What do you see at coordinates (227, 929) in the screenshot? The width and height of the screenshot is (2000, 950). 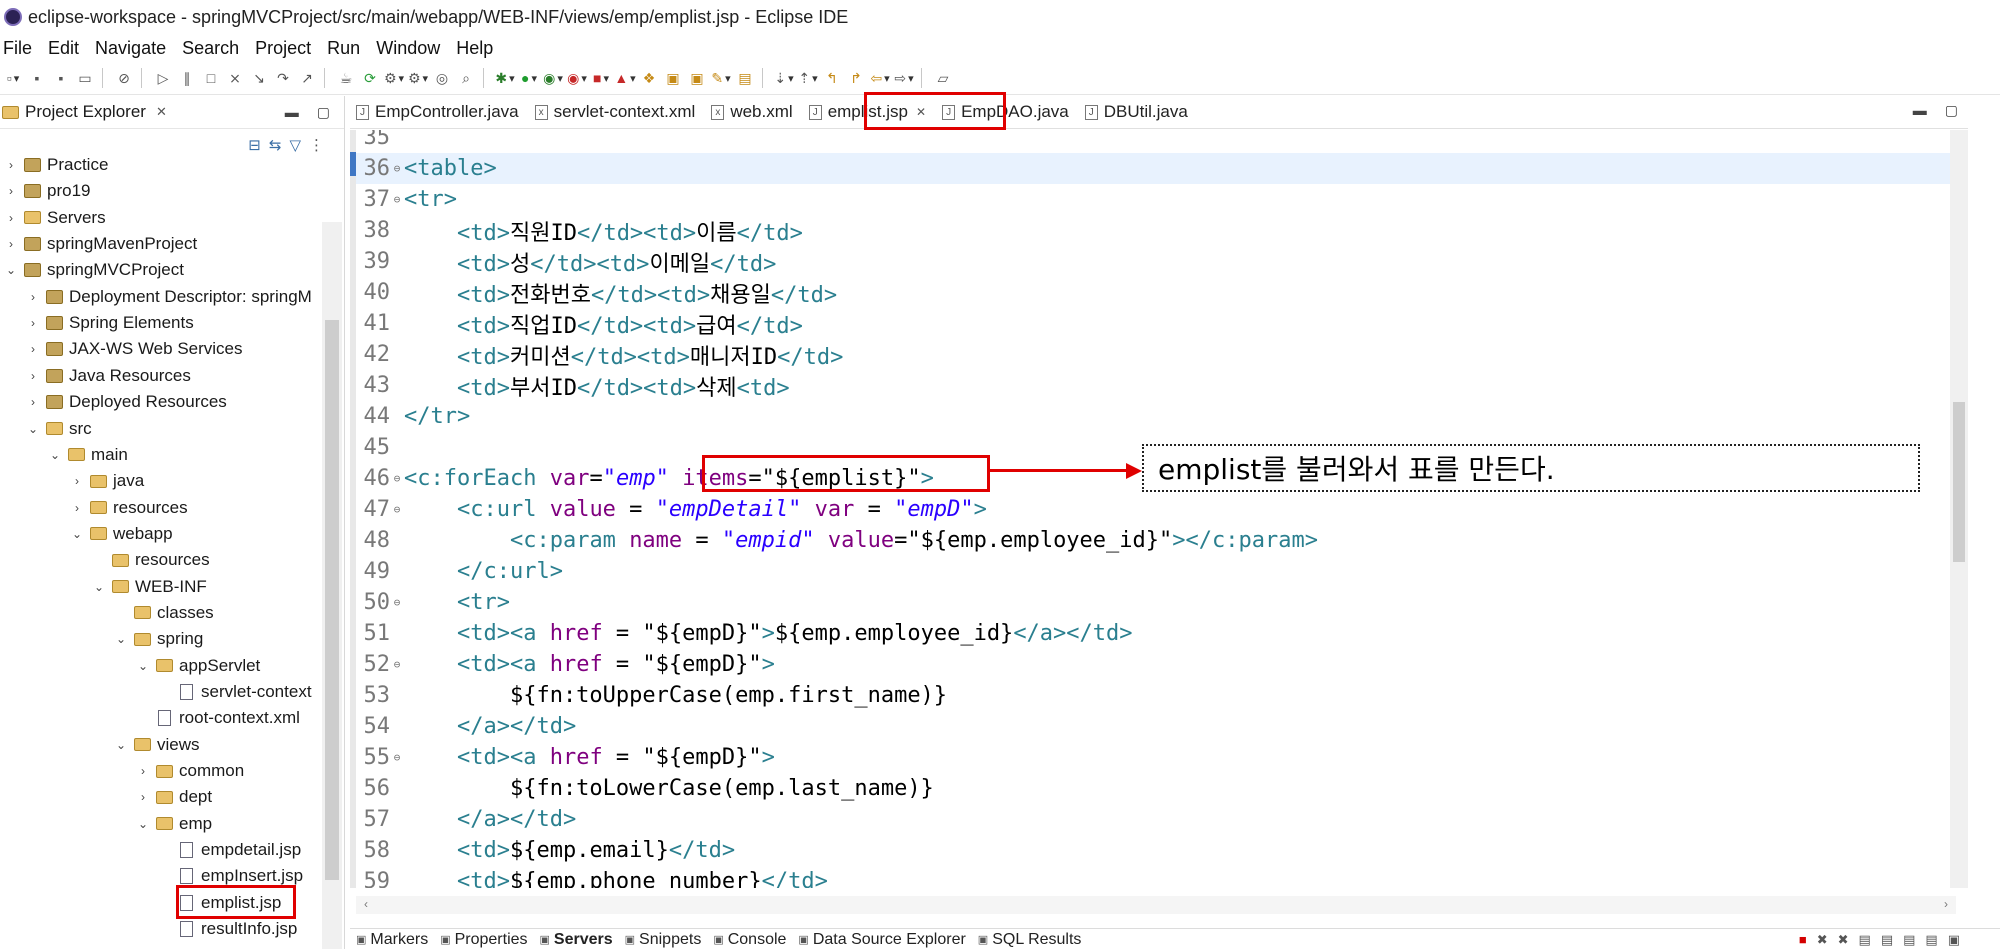 I see `tree-item: resultInfo.jsp` at bounding box center [227, 929].